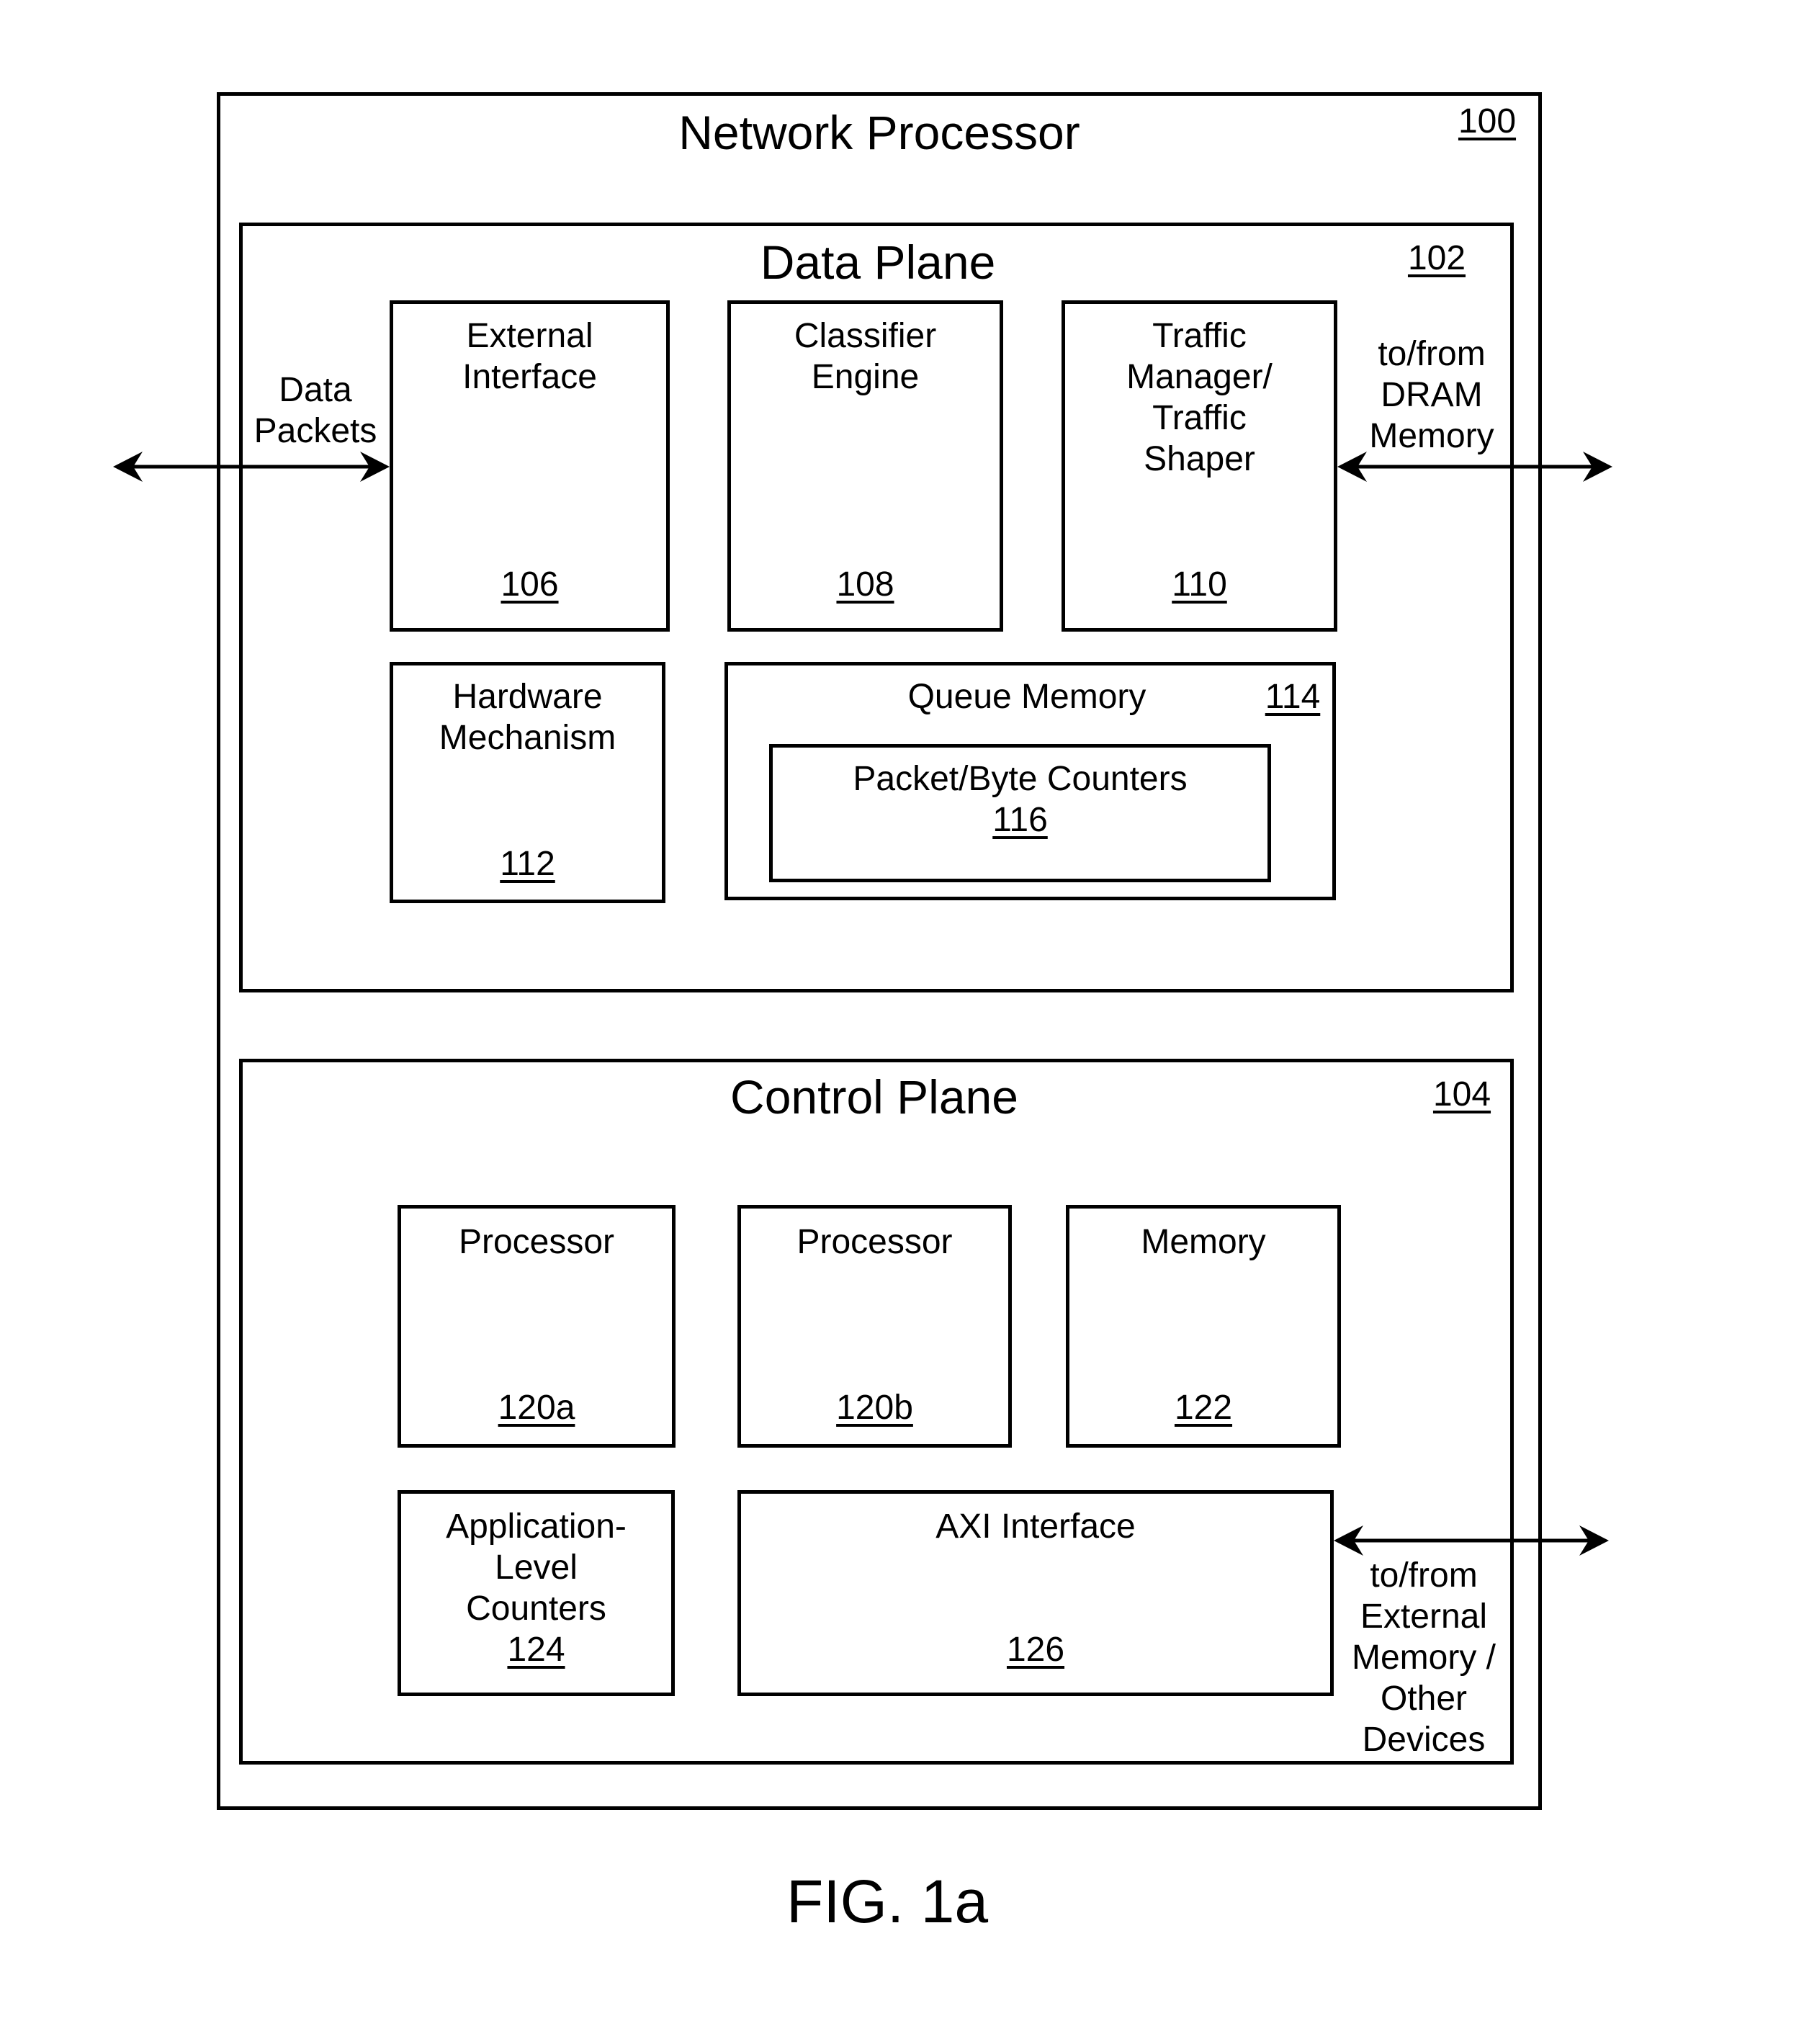 Image resolution: width=1804 pixels, height=2044 pixels. What do you see at coordinates (252, 467) in the screenshot?
I see `data-packets-arrow` at bounding box center [252, 467].